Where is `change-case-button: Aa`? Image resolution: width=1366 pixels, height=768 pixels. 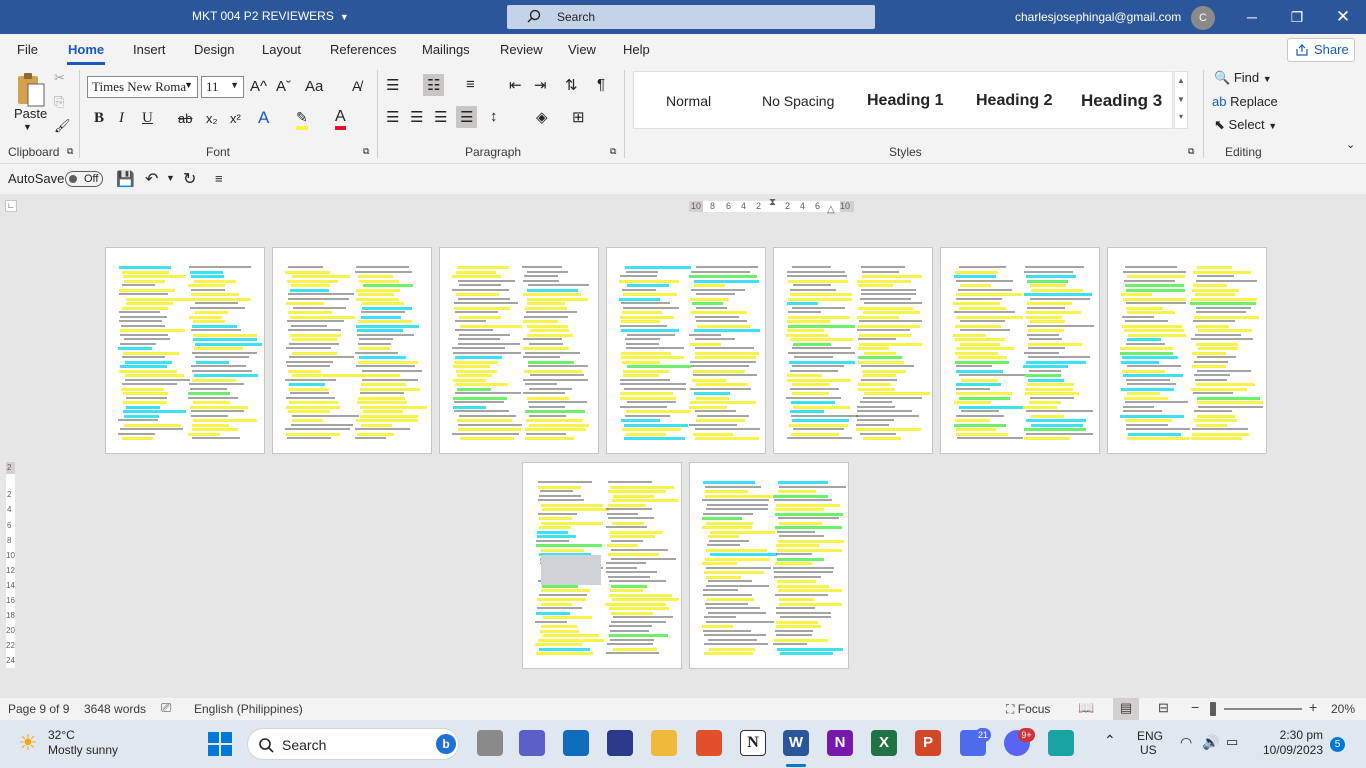
change-case-button: Aa is located at coordinates (314, 86).